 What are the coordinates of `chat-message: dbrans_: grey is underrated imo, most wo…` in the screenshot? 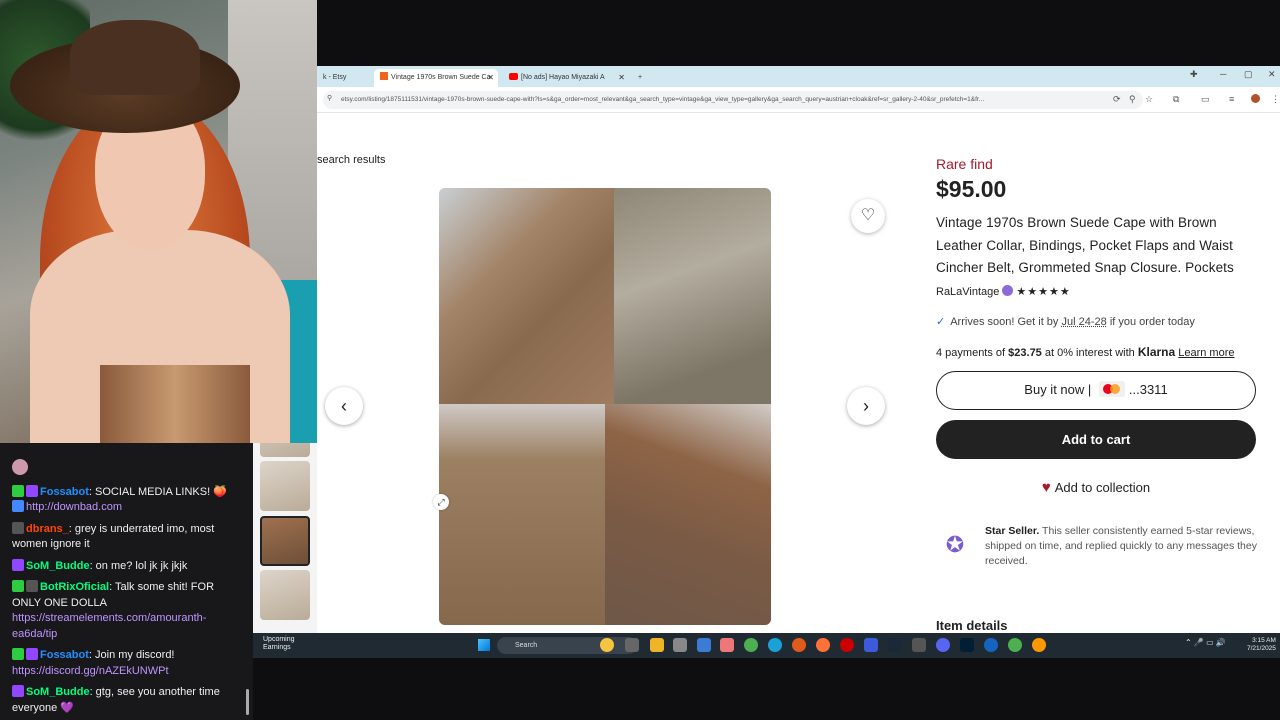 It's located at (128, 537).